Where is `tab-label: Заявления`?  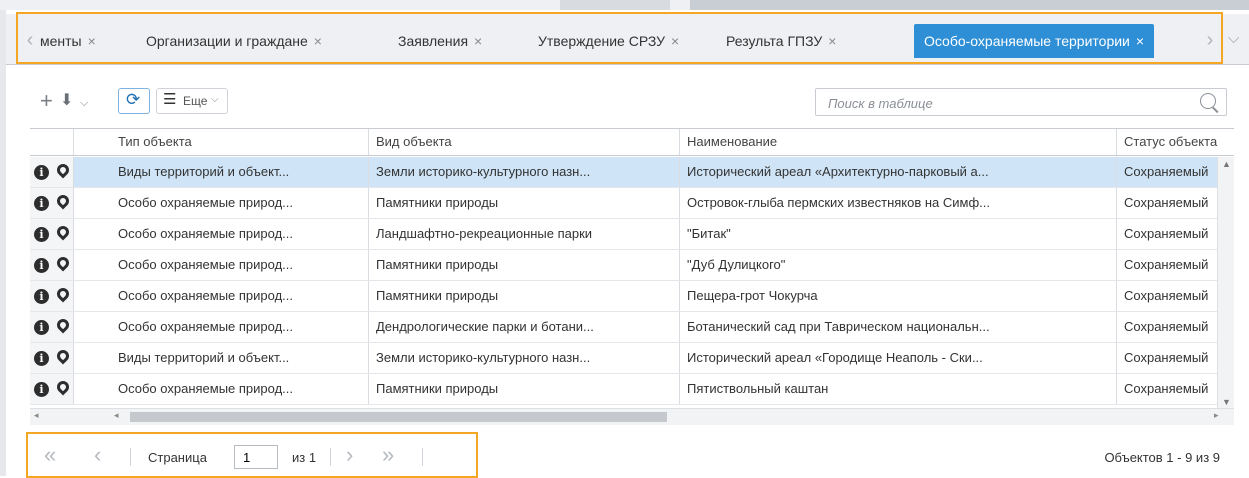 tab-label: Заявления is located at coordinates (433, 41).